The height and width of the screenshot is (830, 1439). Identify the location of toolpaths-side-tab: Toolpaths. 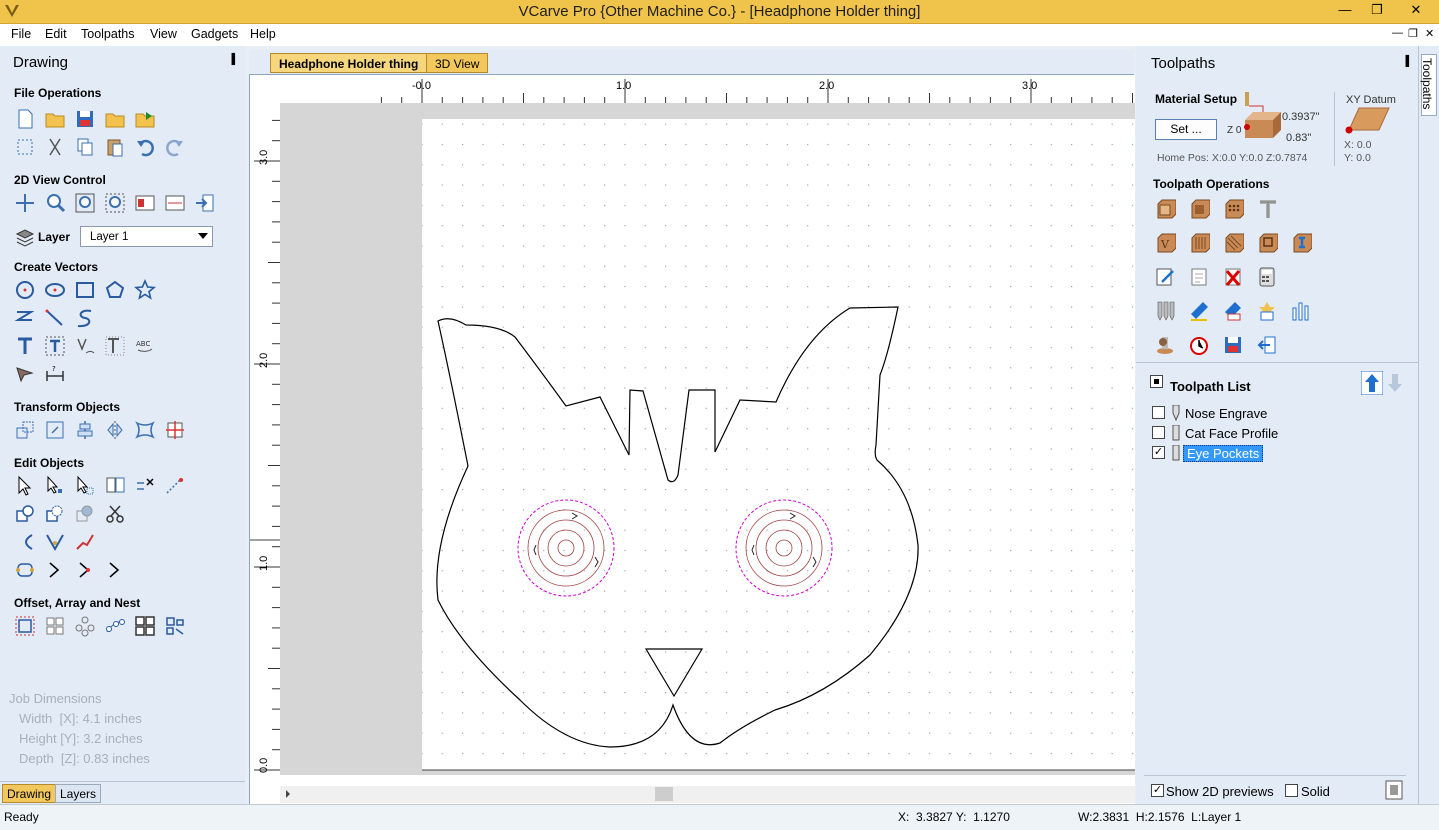
(1428, 425).